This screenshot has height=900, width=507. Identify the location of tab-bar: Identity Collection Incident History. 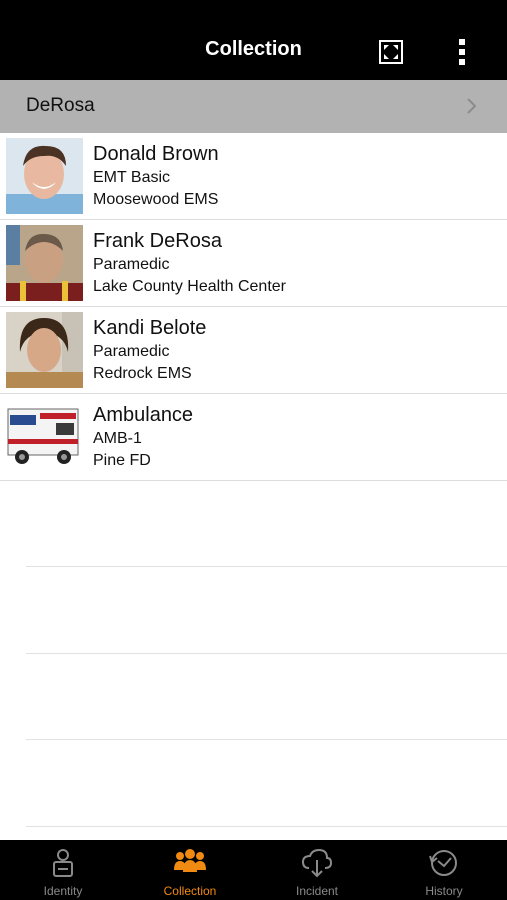
(253, 870).